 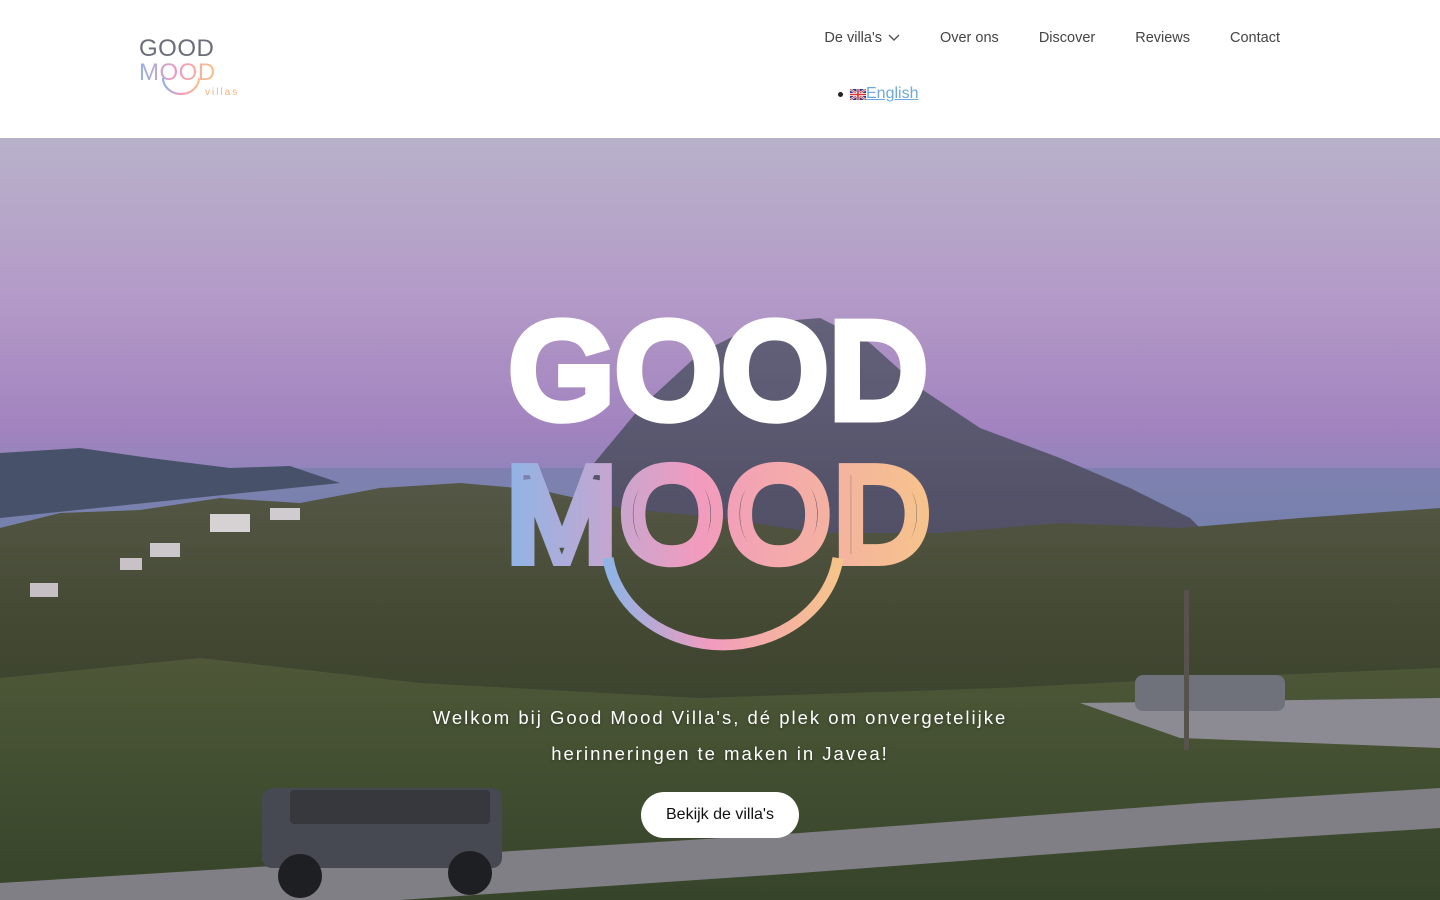 I want to click on logo-good-text: GOOD, so click(x=176, y=48).